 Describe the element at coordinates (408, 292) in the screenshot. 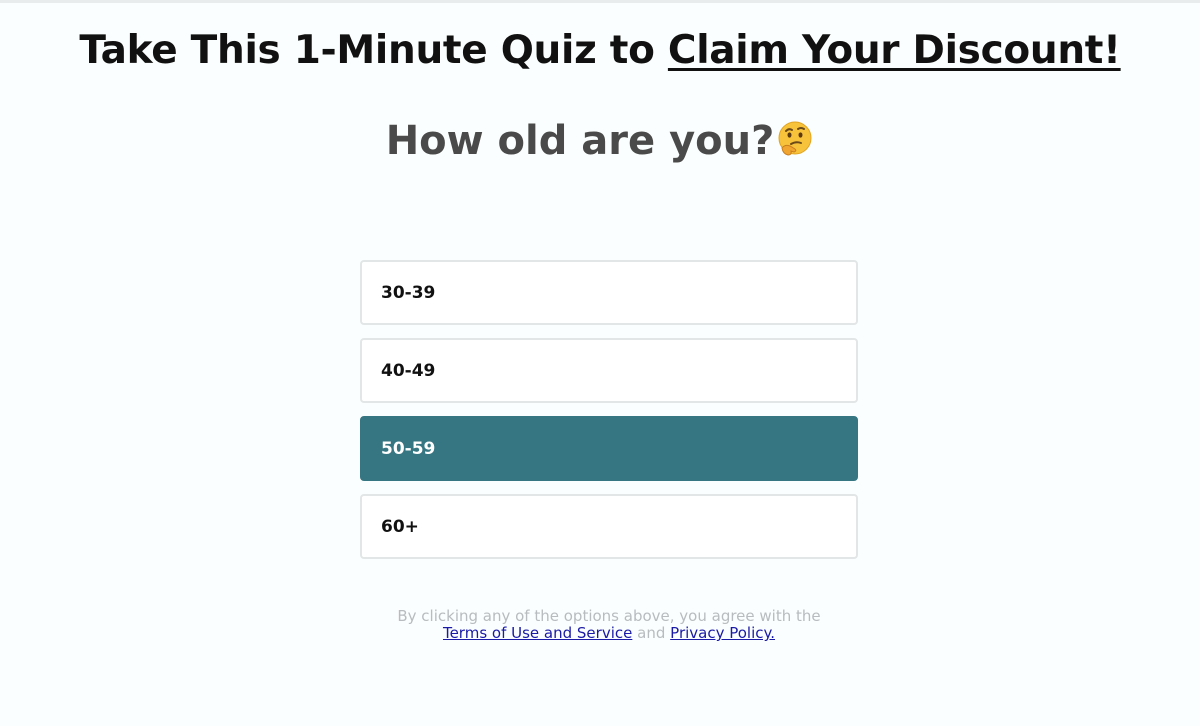

I see `option-label: 30-39` at that location.